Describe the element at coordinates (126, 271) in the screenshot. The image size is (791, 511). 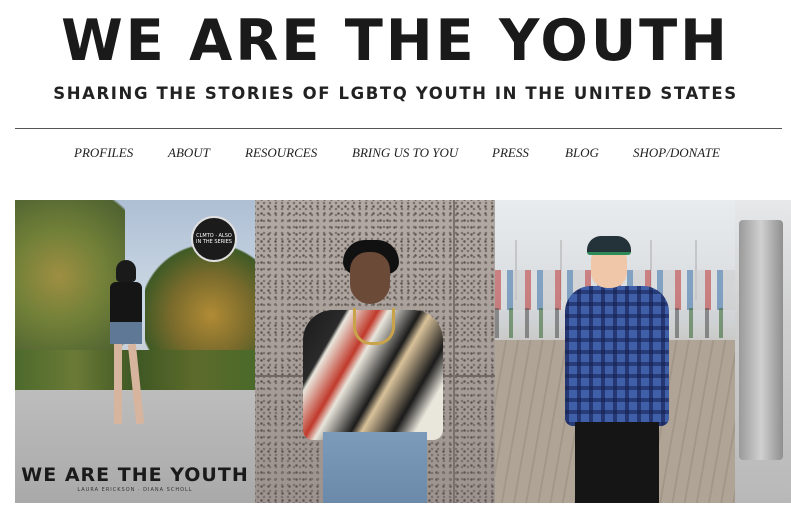
I see `portrait-hair` at that location.